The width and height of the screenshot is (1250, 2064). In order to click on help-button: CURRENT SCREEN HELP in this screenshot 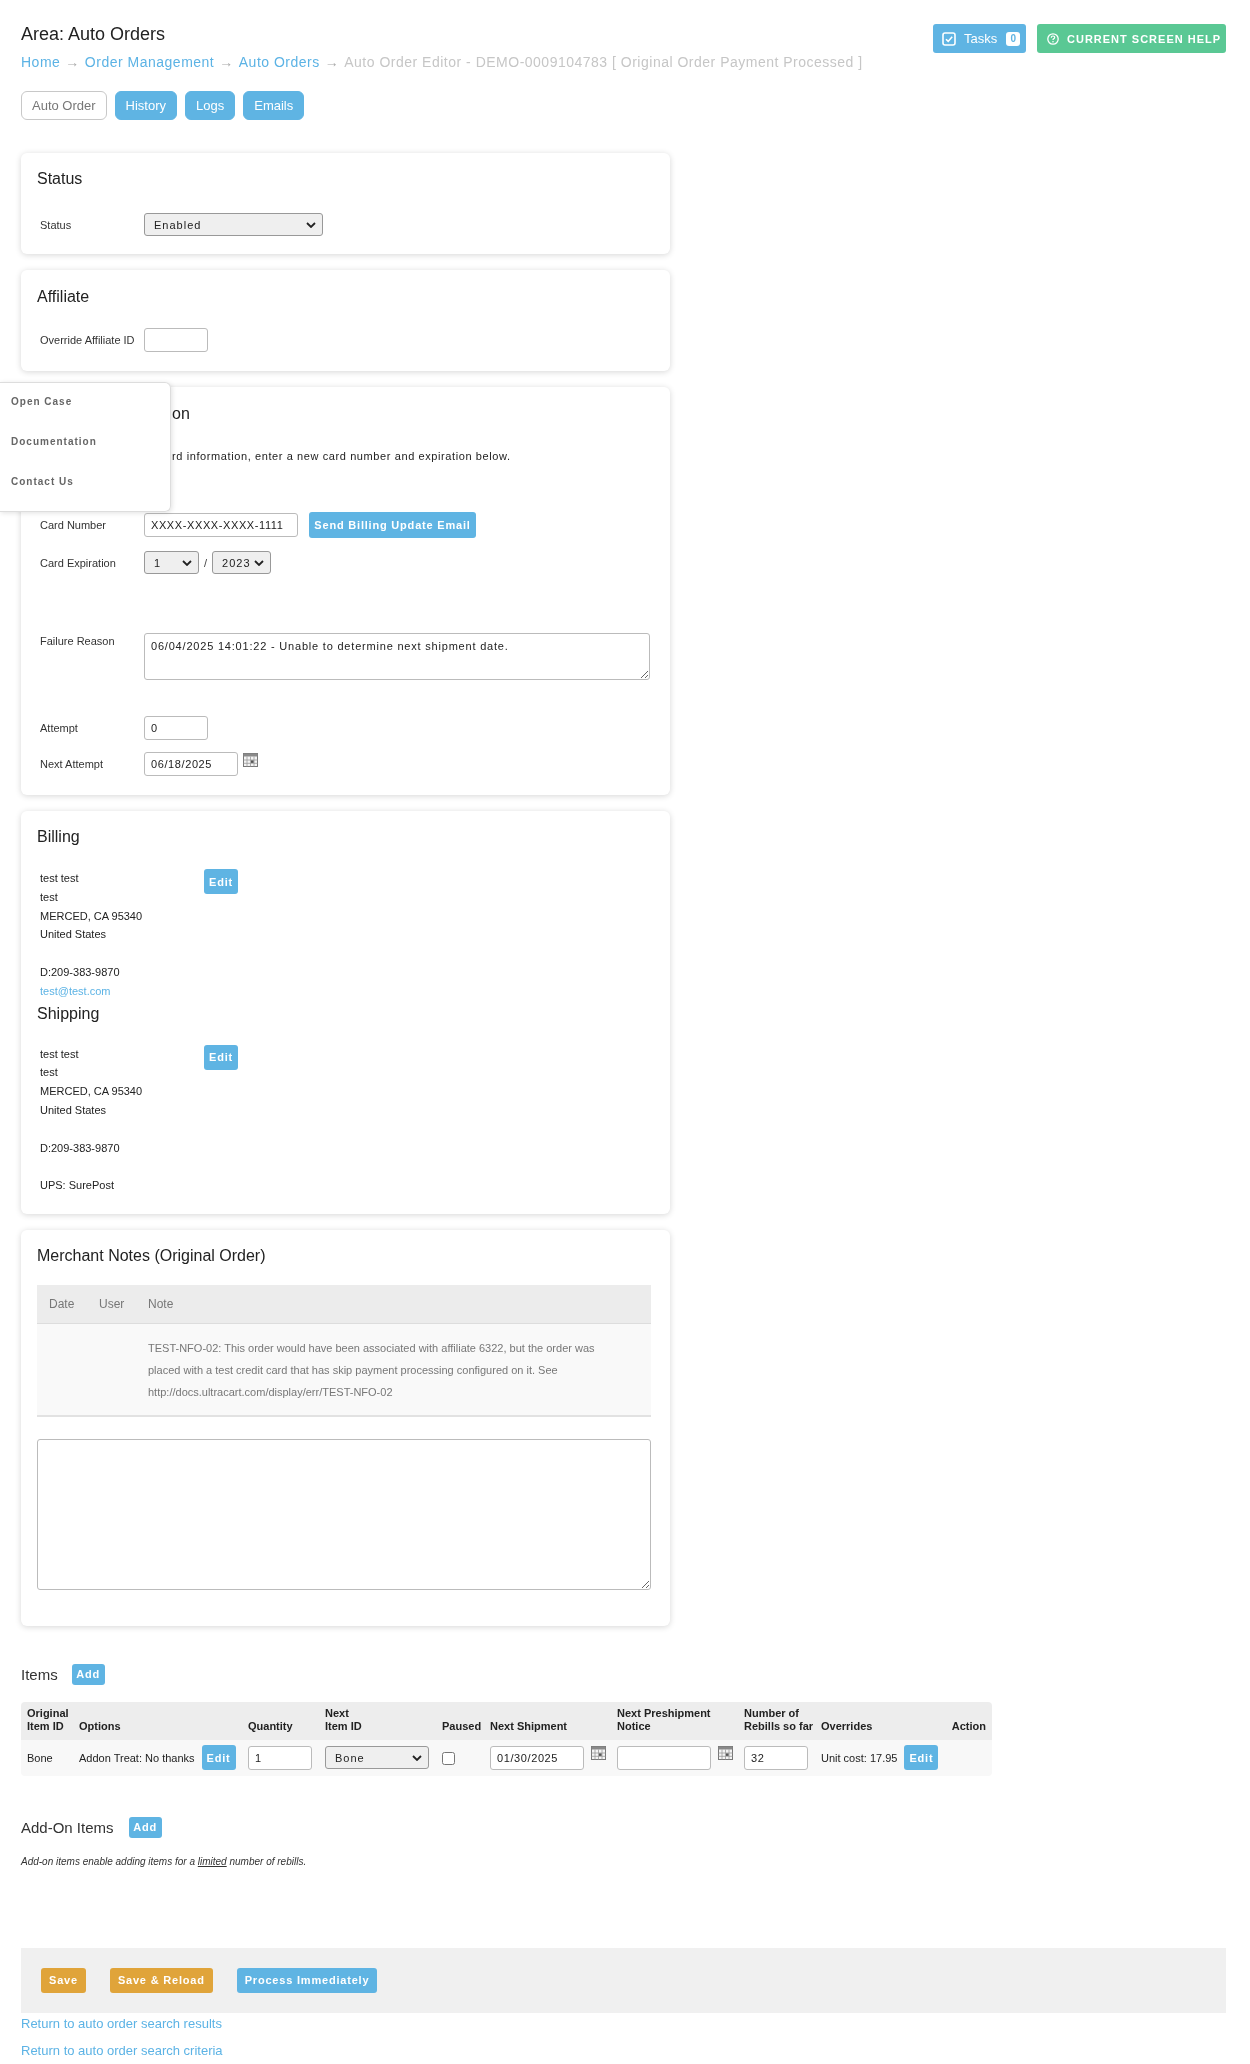, I will do `click(1131, 38)`.